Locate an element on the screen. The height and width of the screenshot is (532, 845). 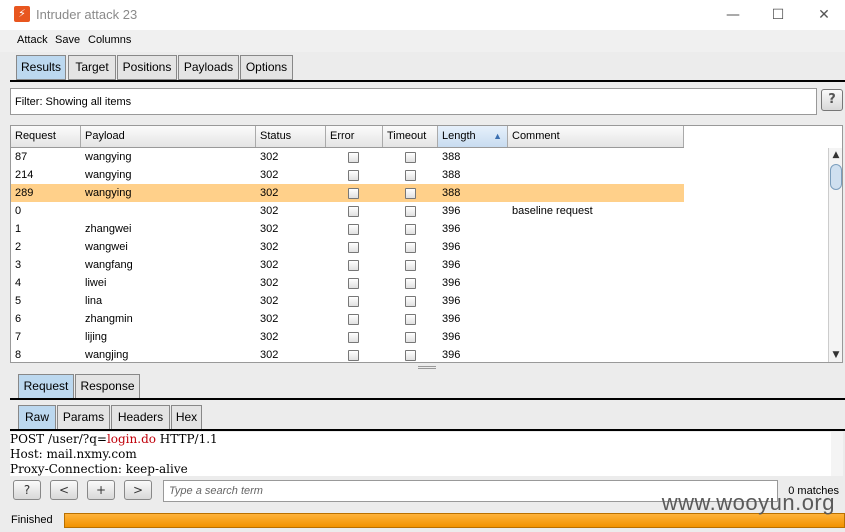
table-row: 6 zhangmin 302 396 is located at coordinates (347, 319).